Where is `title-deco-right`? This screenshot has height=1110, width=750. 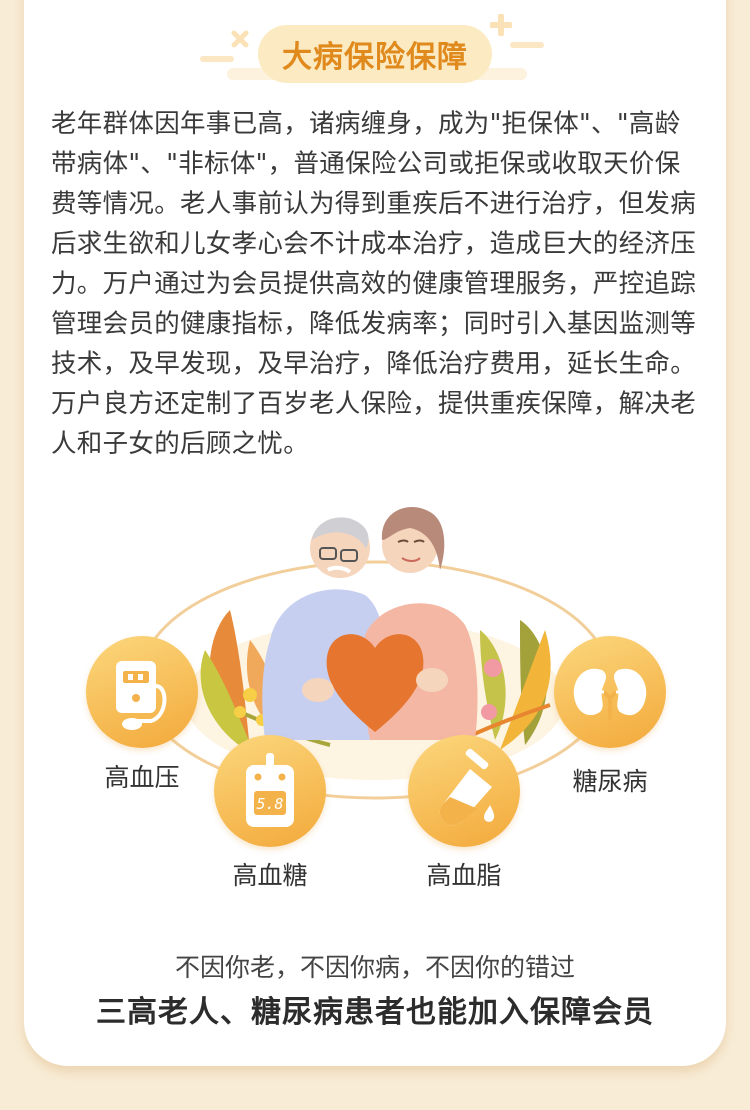 title-deco-right is located at coordinates (527, 45).